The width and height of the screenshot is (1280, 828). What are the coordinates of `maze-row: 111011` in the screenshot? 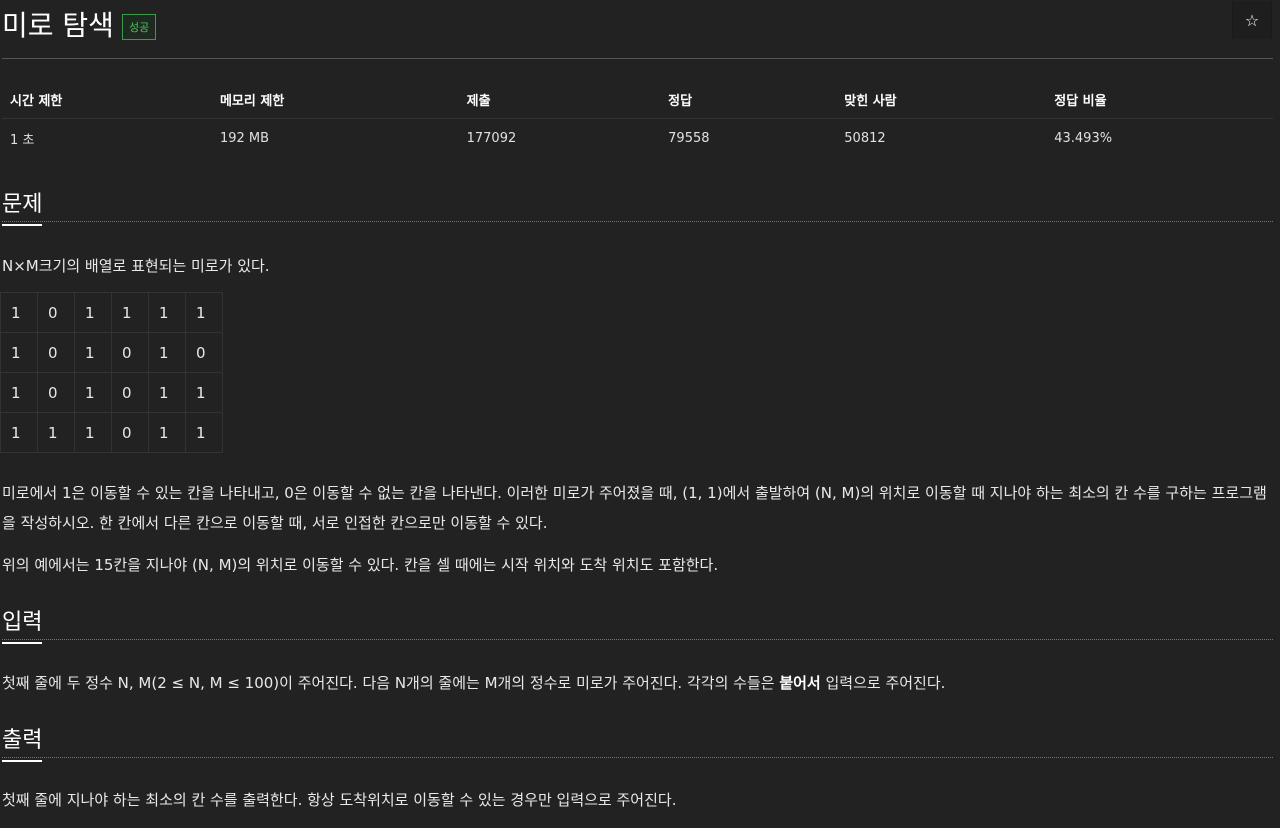 It's located at (111, 432).